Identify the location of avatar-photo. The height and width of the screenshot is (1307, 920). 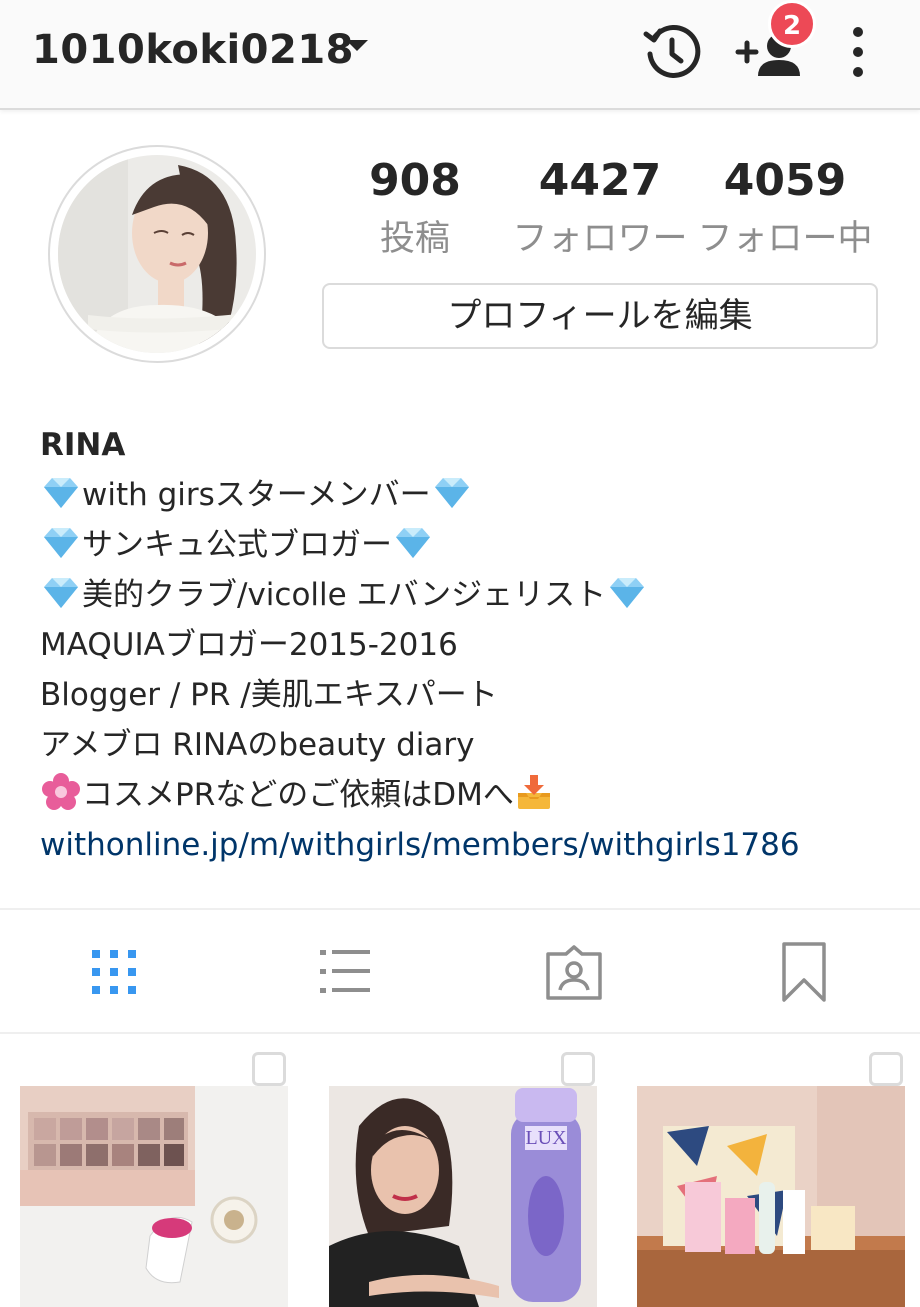
(157, 254).